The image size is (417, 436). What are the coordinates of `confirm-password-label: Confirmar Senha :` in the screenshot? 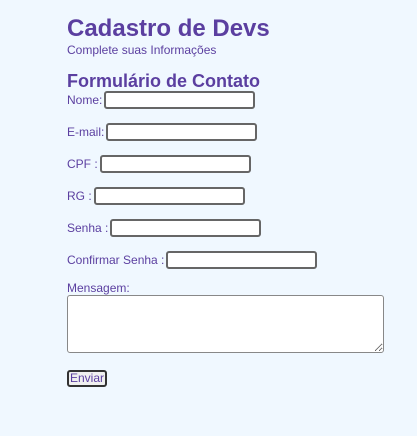 It's located at (116, 260).